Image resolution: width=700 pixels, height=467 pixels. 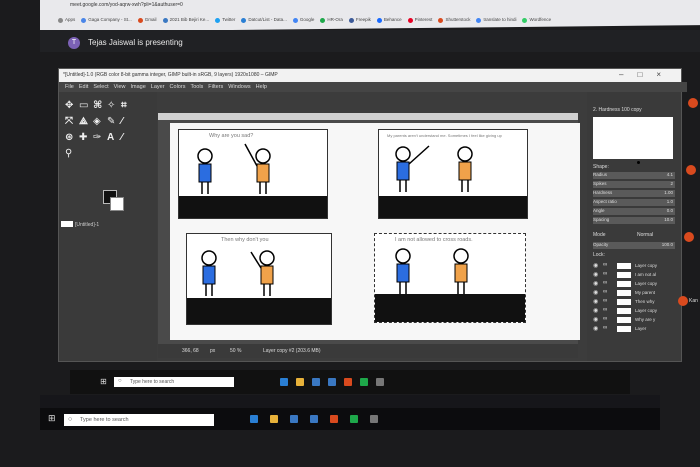 What do you see at coordinates (66, 20) in the screenshot?
I see `bookmark-item: Apps` at bounding box center [66, 20].